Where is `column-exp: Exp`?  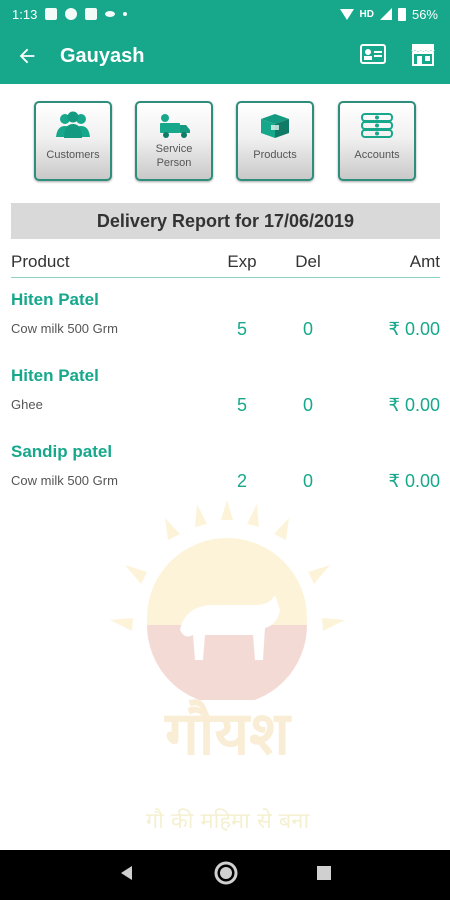 column-exp: Exp is located at coordinates (242, 261).